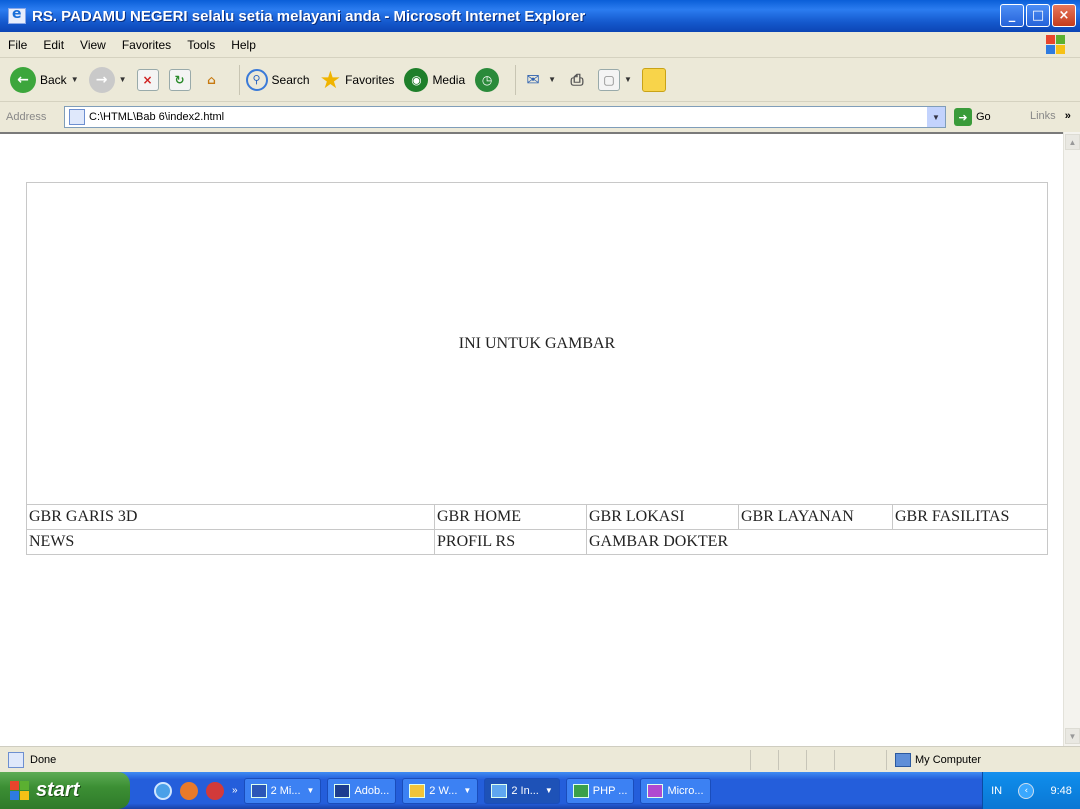 This screenshot has width=1080, height=809. What do you see at coordinates (903, 760) in the screenshot?
I see `my-computer-icon` at bounding box center [903, 760].